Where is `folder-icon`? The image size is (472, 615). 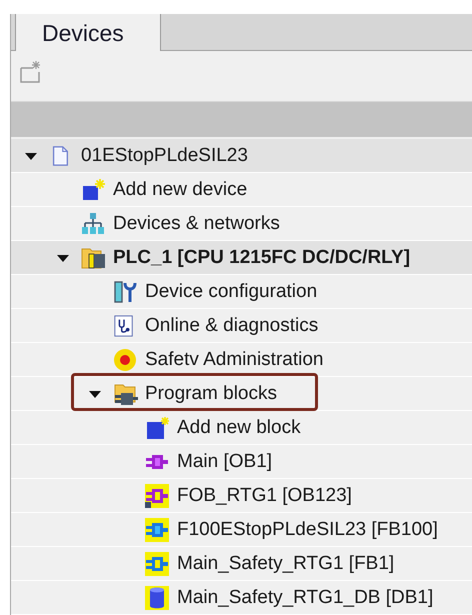
folder-icon is located at coordinates (94, 258).